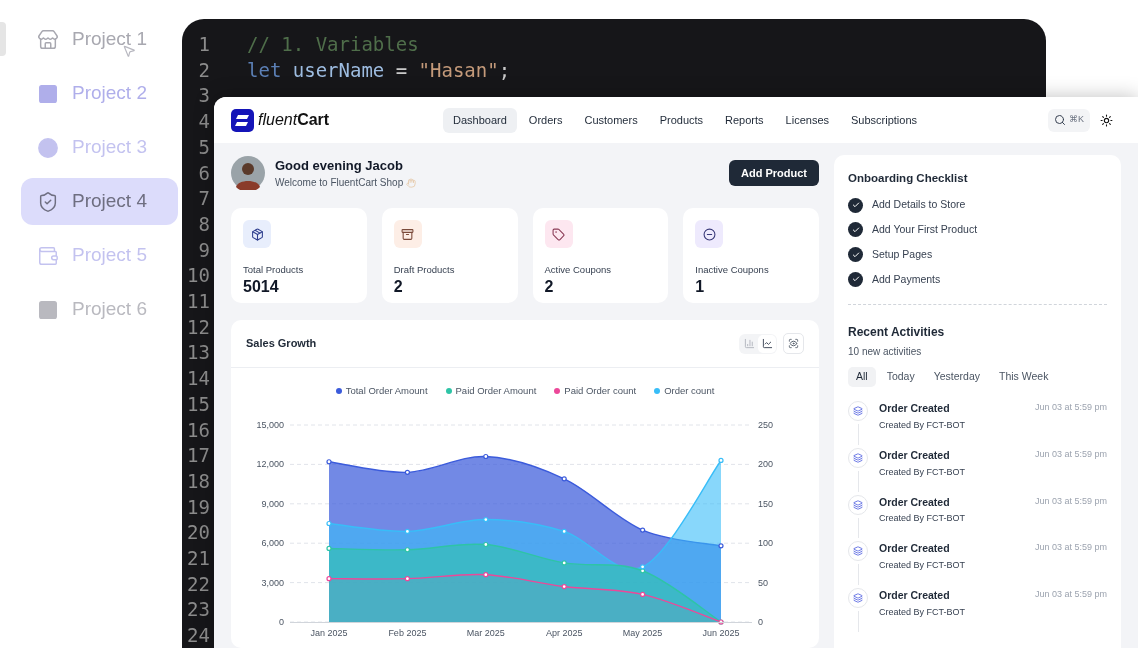  I want to click on line-number: 1, so click(203, 44).